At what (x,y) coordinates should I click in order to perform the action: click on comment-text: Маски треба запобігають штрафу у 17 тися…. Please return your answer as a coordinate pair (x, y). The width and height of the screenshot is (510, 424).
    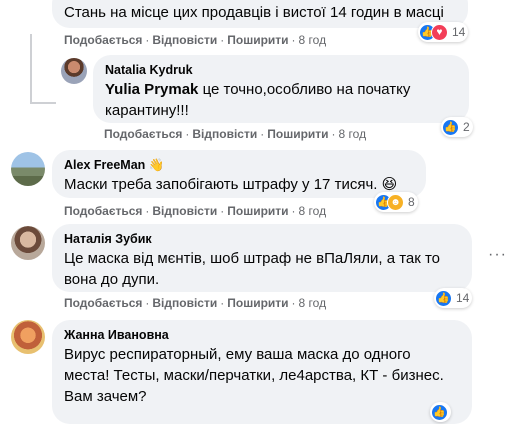
    Looking at the image, I should click on (231, 184).